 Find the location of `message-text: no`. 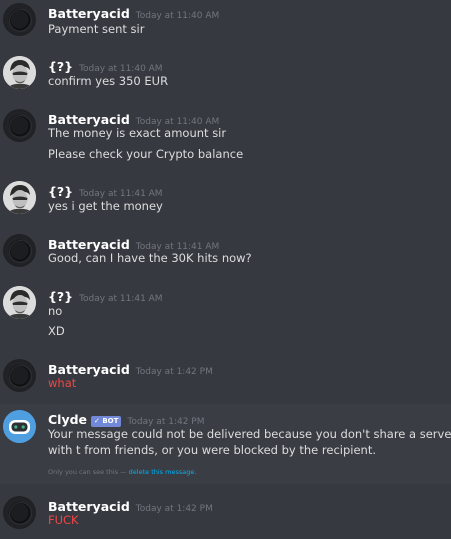

message-text: no is located at coordinates (55, 311).